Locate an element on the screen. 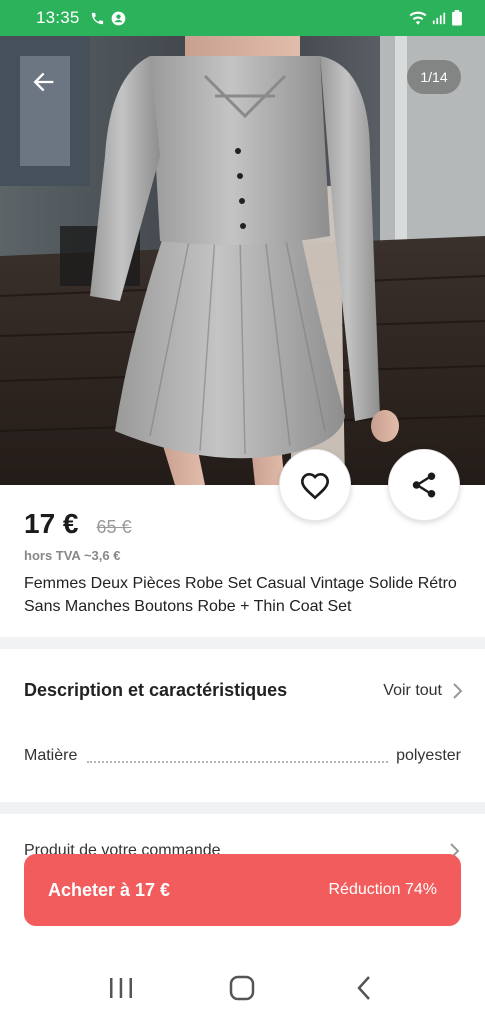  home-icon is located at coordinates (242, 988).